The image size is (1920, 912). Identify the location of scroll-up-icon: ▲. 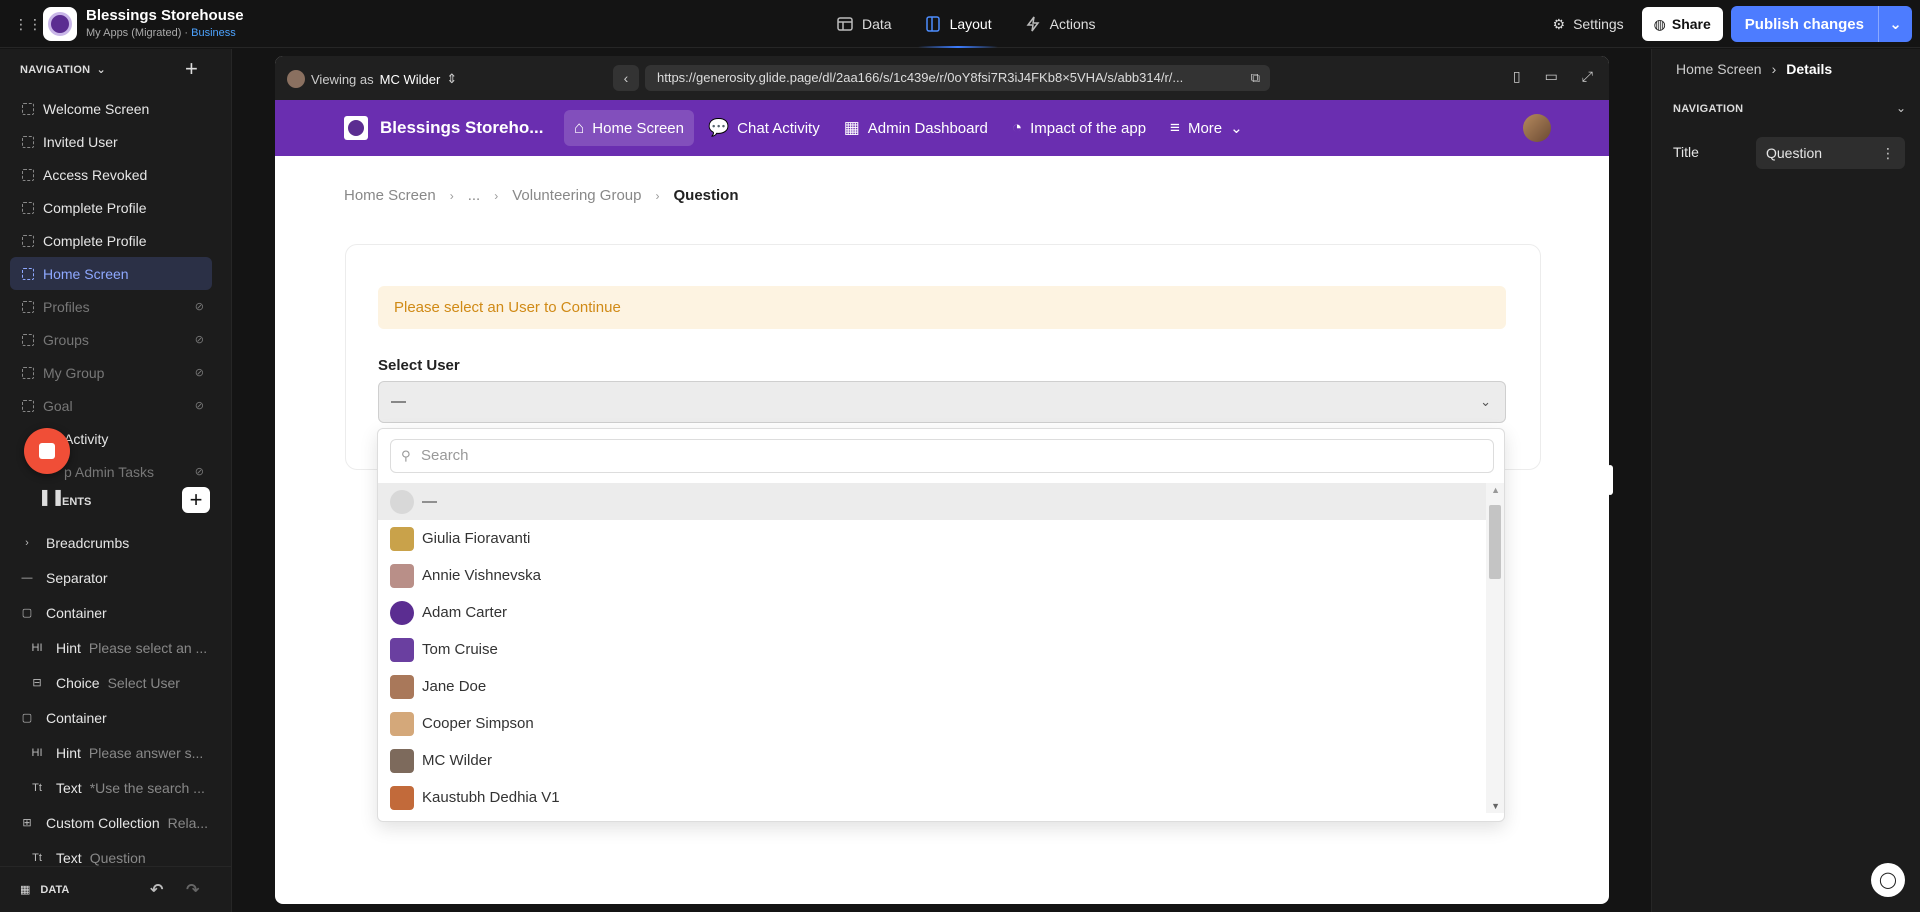
(1495, 490).